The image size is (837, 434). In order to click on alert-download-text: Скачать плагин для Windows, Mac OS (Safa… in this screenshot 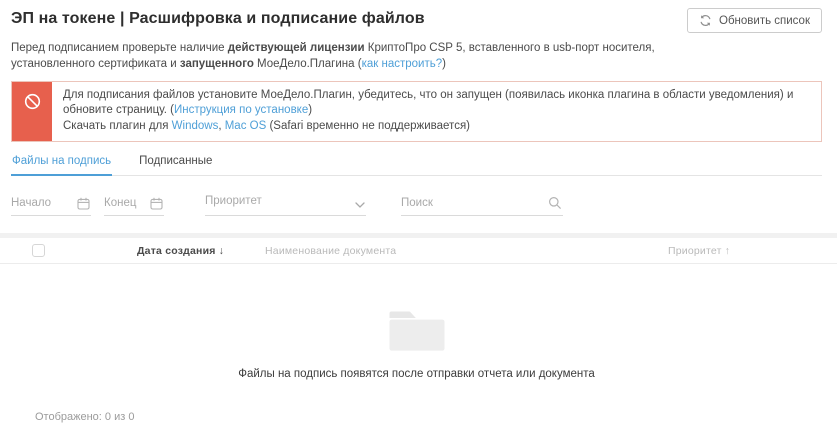, I will do `click(440, 126)`.